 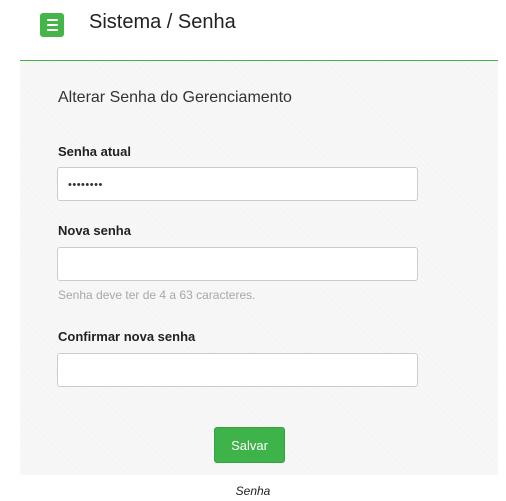 What do you see at coordinates (253, 30) in the screenshot?
I see `page-header: Sistema / Senha` at bounding box center [253, 30].